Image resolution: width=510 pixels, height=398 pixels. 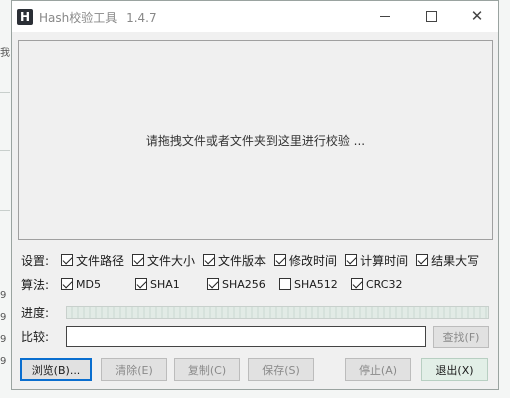 I want to click on algo-crc32-checkbox: CRC32, so click(x=376, y=284).